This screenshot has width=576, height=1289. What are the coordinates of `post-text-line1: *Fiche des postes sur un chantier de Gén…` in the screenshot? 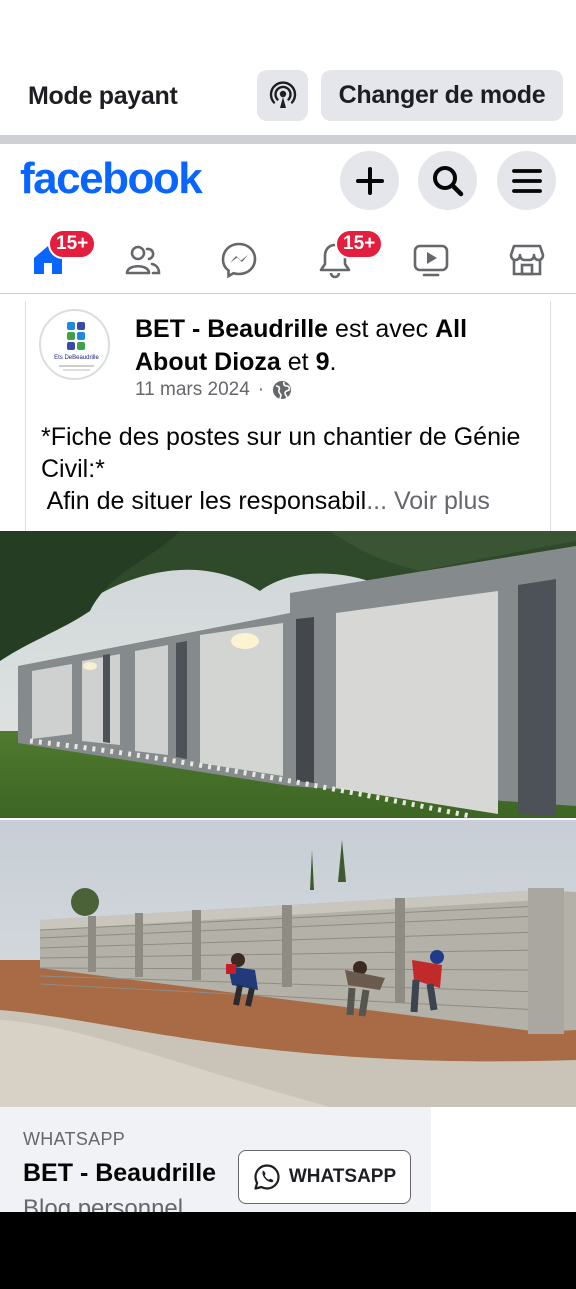 It's located at (281, 453).